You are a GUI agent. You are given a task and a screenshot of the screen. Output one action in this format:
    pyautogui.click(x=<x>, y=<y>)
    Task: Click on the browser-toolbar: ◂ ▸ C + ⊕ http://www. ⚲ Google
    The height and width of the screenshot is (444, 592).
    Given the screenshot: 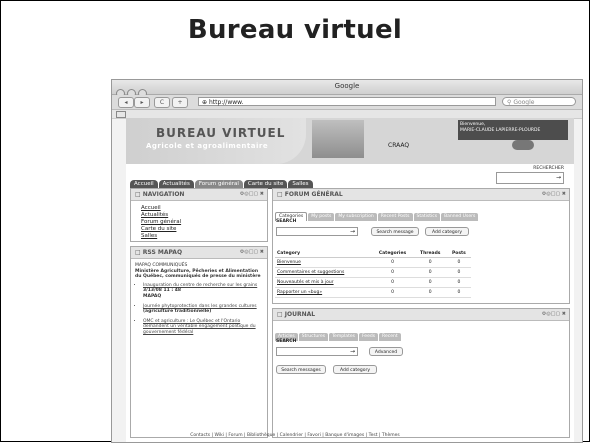 What is the action you would take?
    pyautogui.click(x=347, y=102)
    